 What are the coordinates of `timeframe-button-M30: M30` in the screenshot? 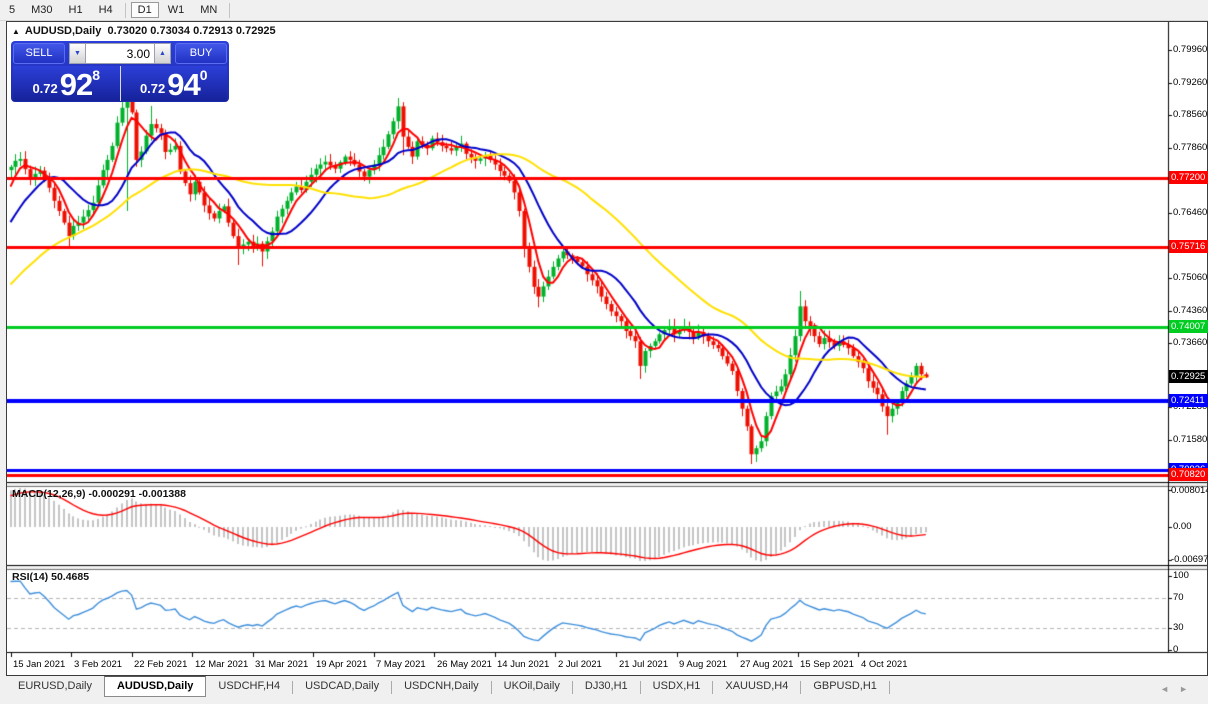 It's located at (41, 10).